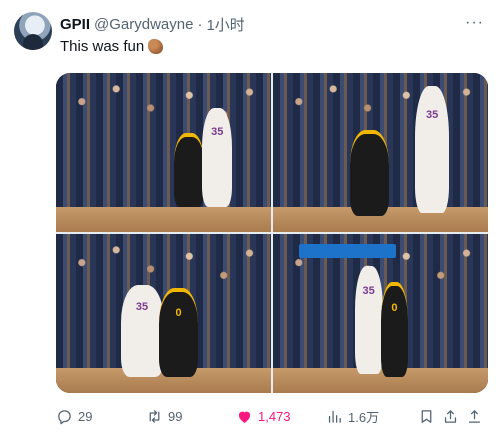 The image size is (500, 440). I want to click on share-button, so click(450, 416).